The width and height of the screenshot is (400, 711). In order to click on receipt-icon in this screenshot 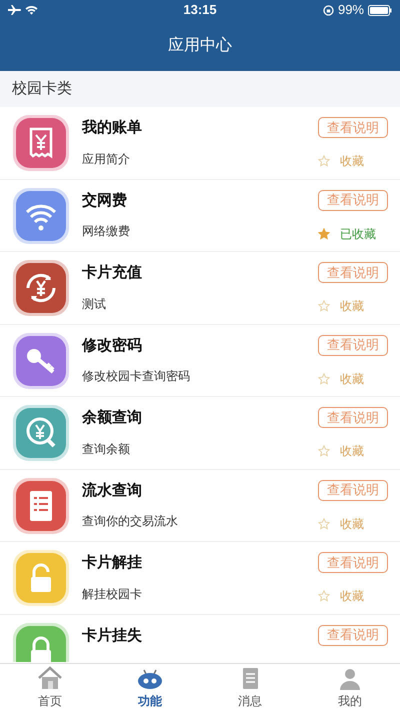, I will do `click(41, 143)`.